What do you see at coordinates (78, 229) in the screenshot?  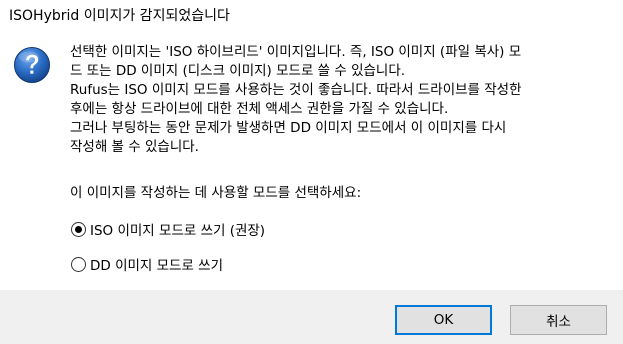 I see `radio-button-selected` at bounding box center [78, 229].